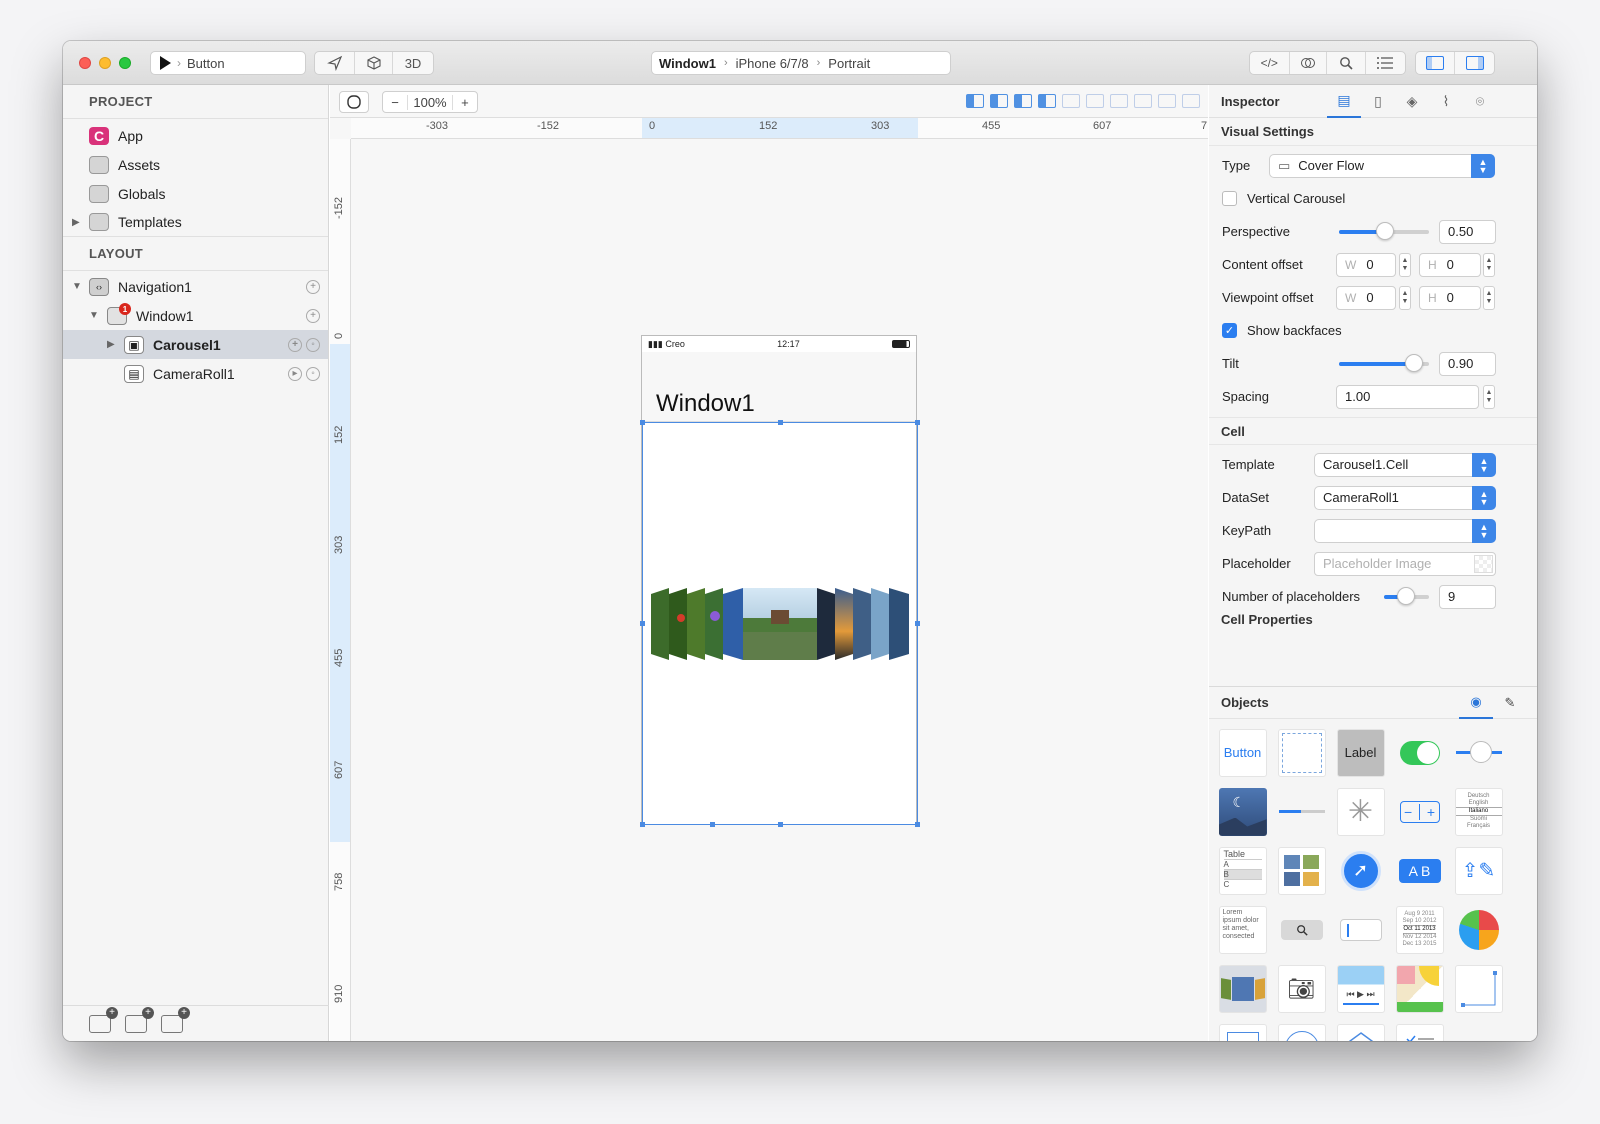 The image size is (1600, 1124). Describe the element at coordinates (195, 193) in the screenshot. I see `project-item-globals: Globals` at that location.